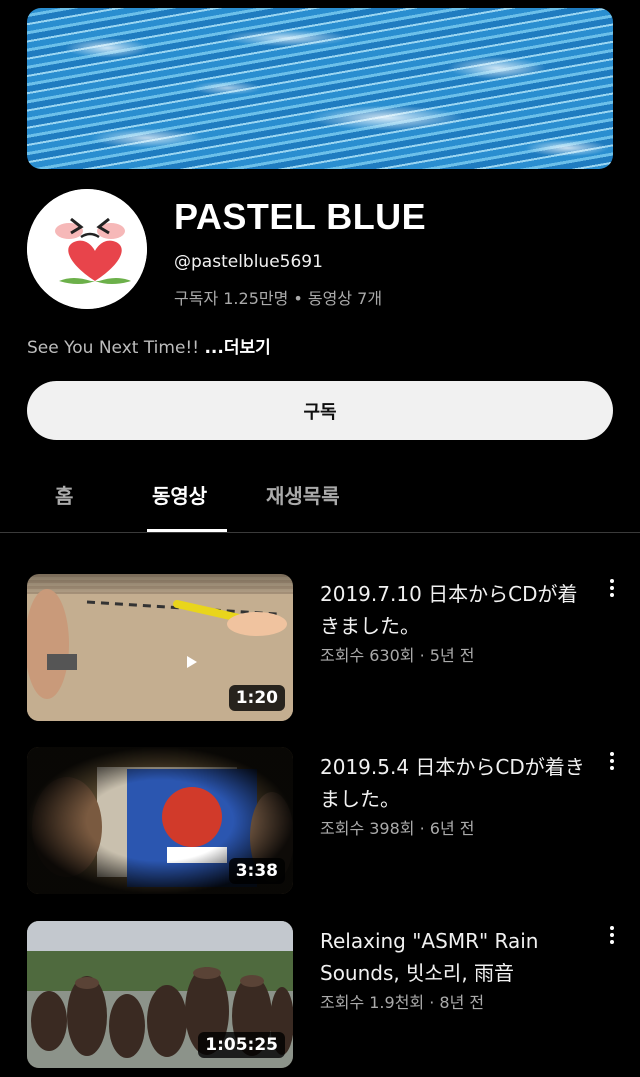  Describe the element at coordinates (455, 610) in the screenshot. I see `video-title: 2019.7.10 日本からCDが着きました。` at that location.